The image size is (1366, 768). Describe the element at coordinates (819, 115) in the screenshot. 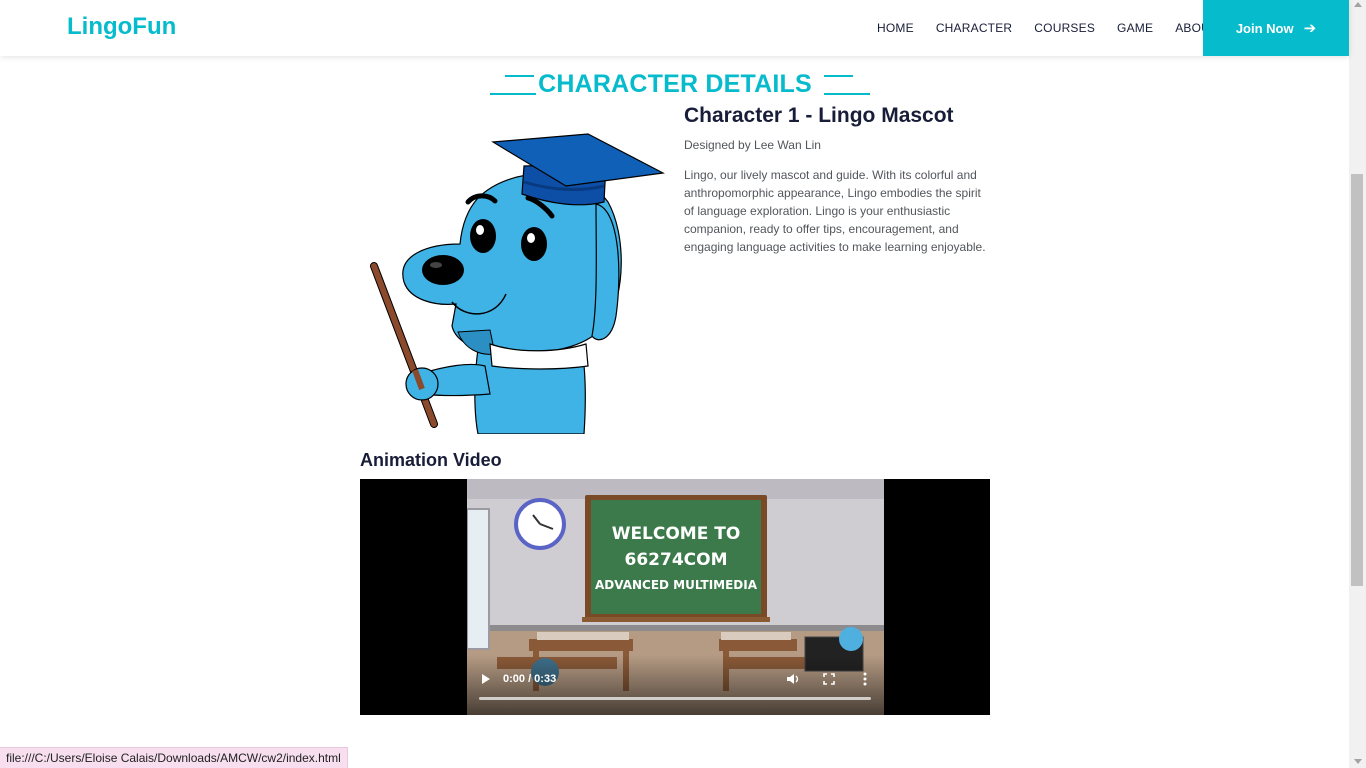

I see `character-title: Character 1 - Lingo Mascot` at that location.